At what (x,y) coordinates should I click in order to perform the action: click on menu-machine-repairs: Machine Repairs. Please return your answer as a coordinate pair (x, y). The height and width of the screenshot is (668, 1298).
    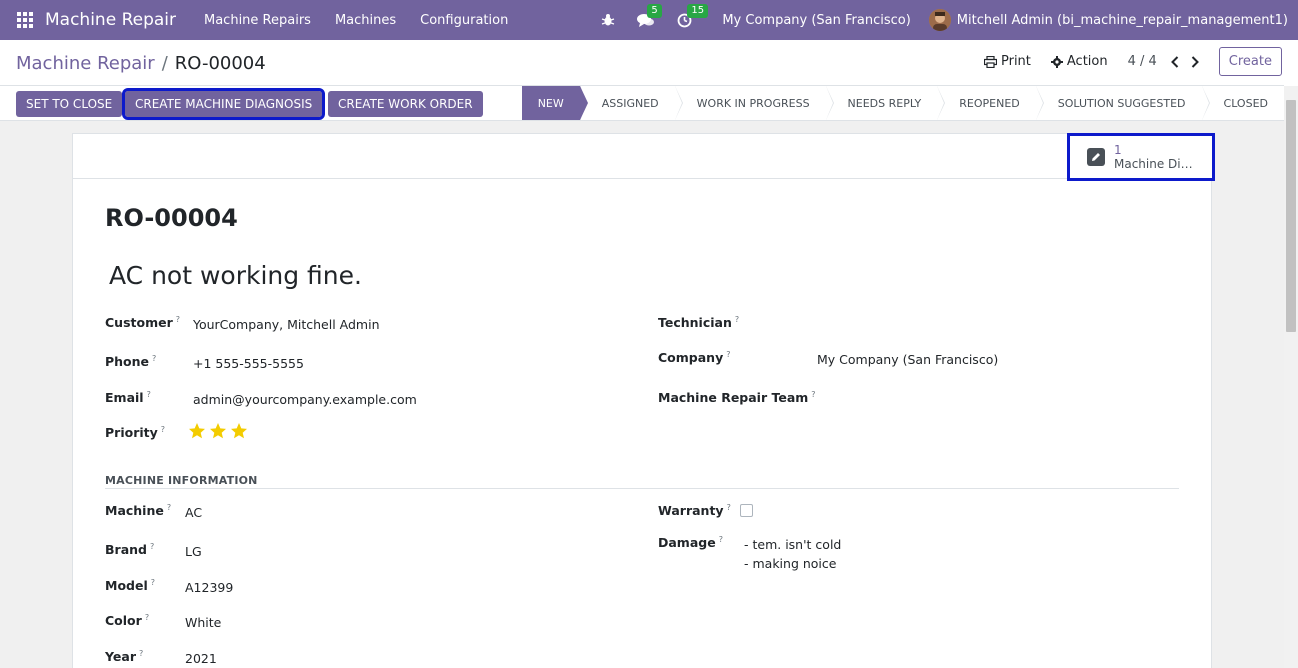
    Looking at the image, I should click on (257, 20).